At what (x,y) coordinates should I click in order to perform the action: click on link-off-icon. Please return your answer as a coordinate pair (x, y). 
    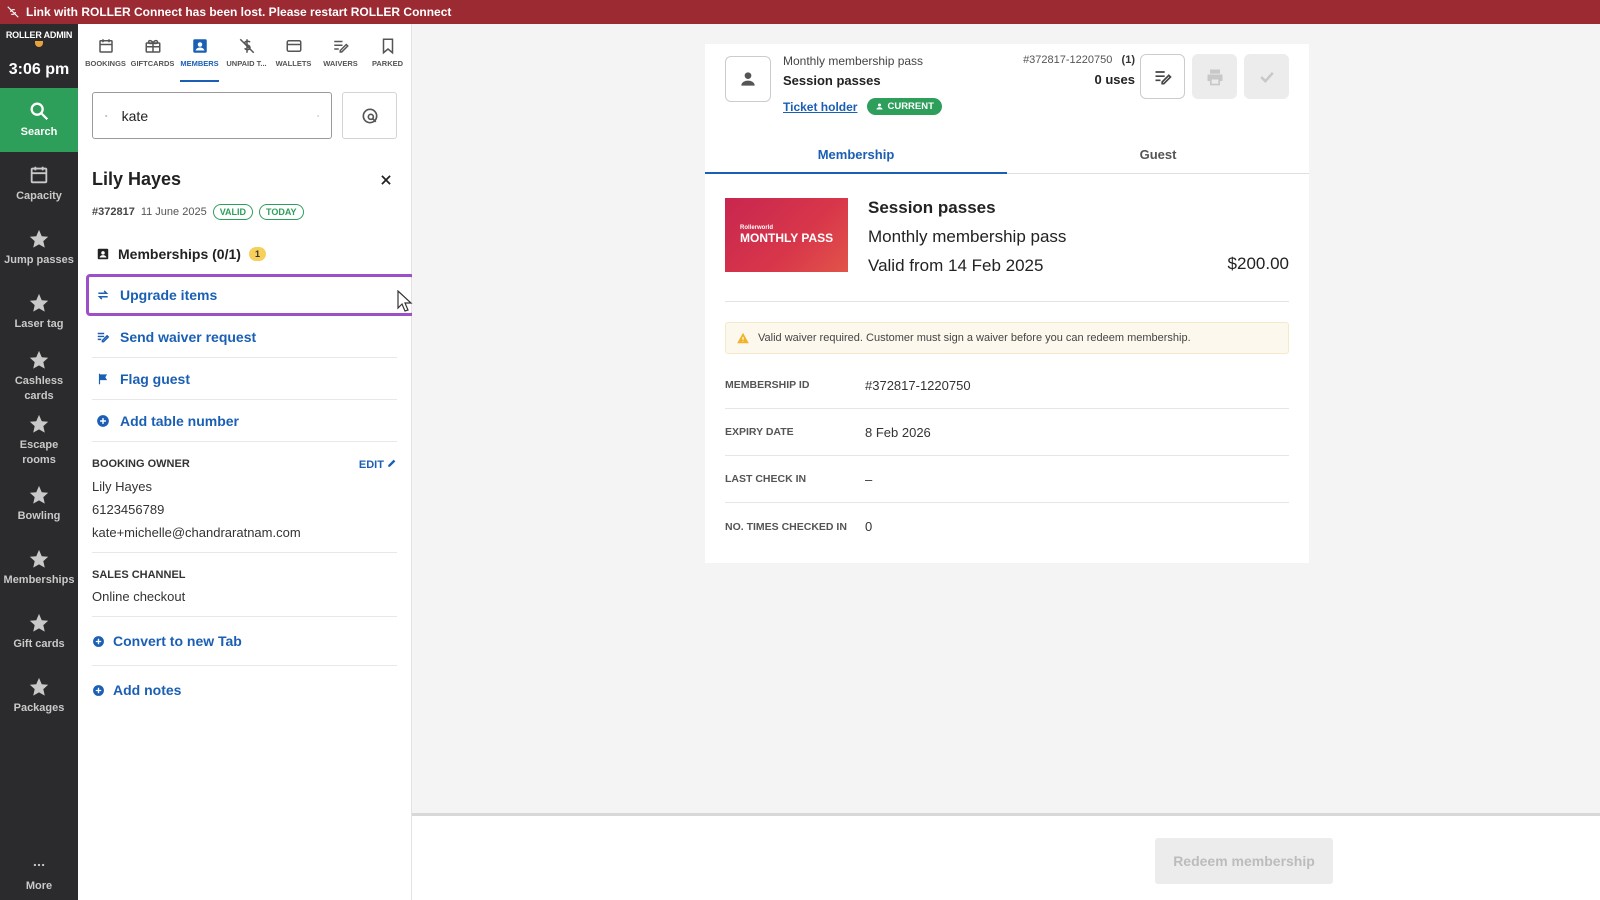
    Looking at the image, I should click on (13, 12).